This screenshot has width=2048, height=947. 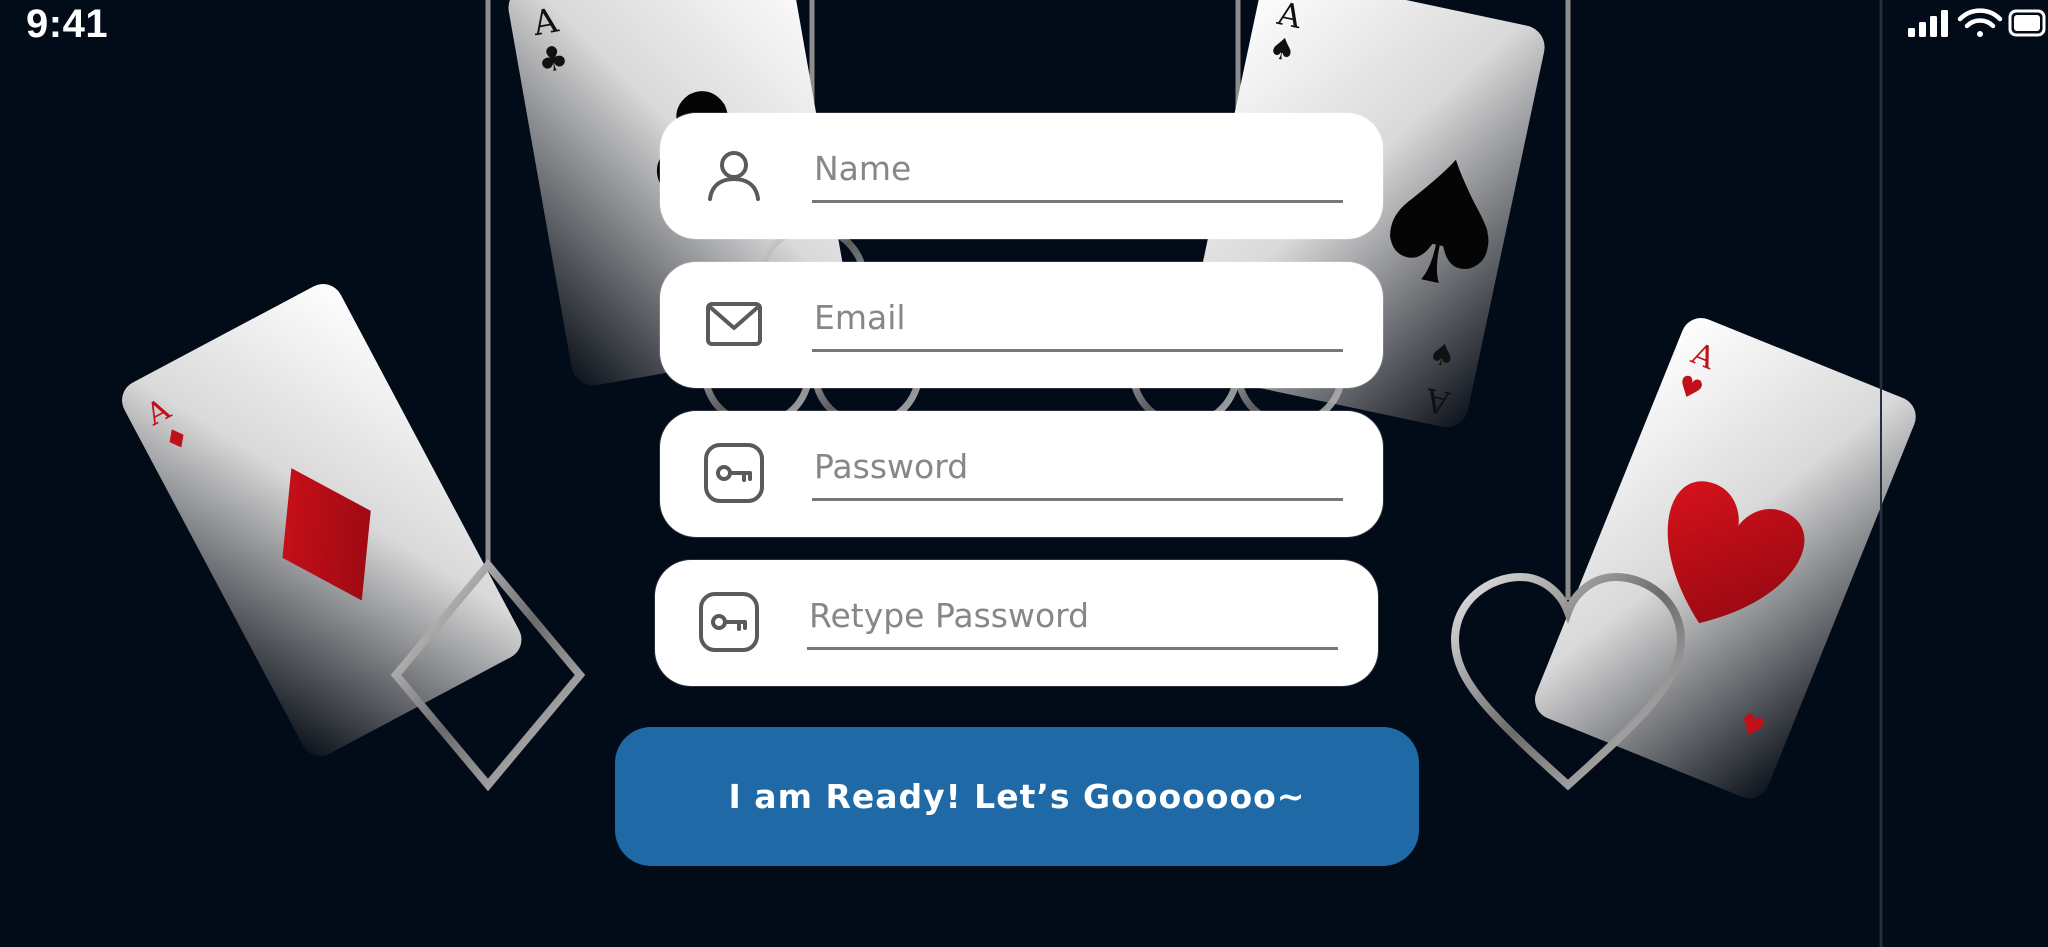 I want to click on name-field-container, so click(x=1021, y=176).